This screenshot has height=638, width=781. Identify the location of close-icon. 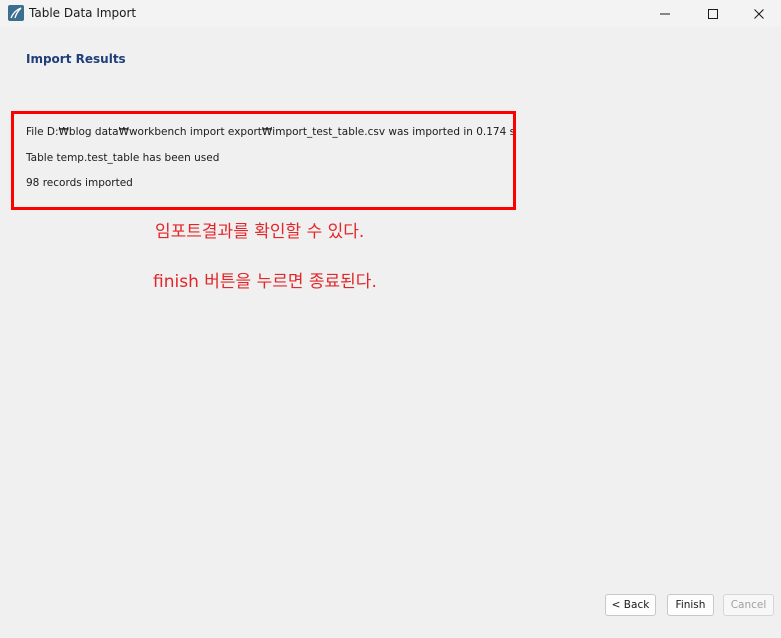
(759, 13).